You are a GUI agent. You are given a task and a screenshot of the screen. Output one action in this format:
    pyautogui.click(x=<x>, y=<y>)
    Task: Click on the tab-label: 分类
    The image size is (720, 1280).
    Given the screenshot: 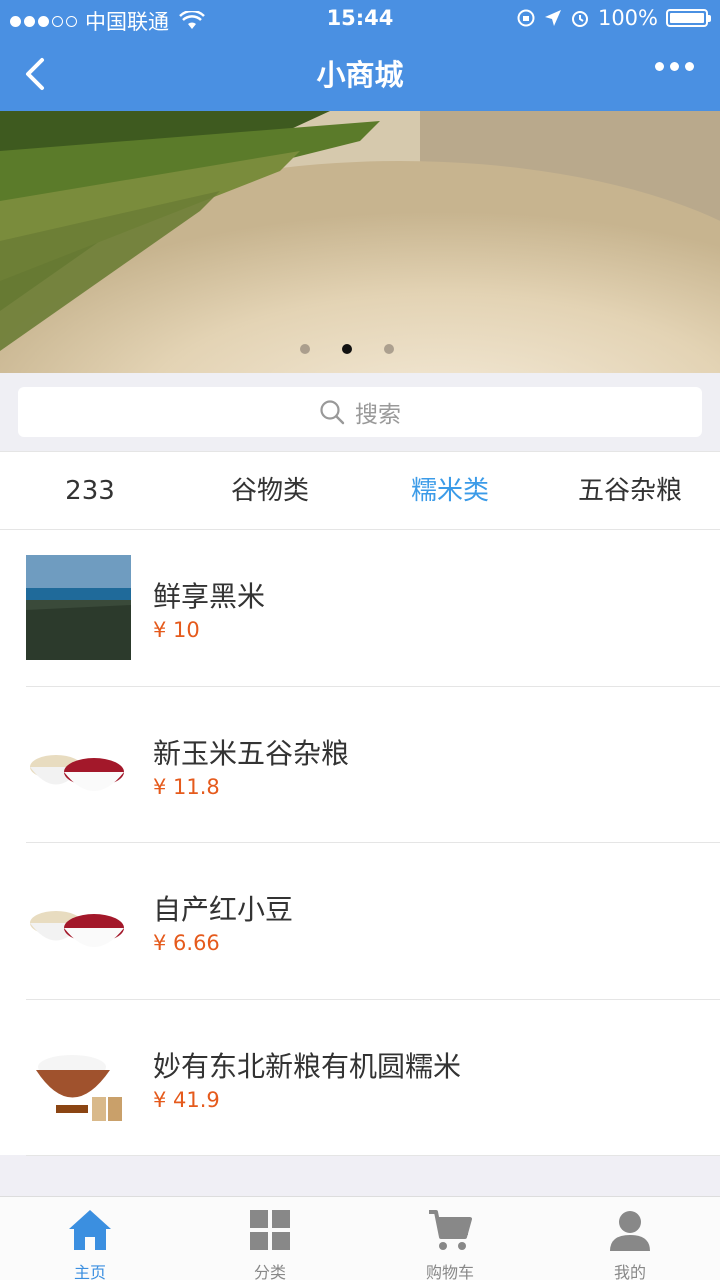 What is the action you would take?
    pyautogui.click(x=269, y=1271)
    